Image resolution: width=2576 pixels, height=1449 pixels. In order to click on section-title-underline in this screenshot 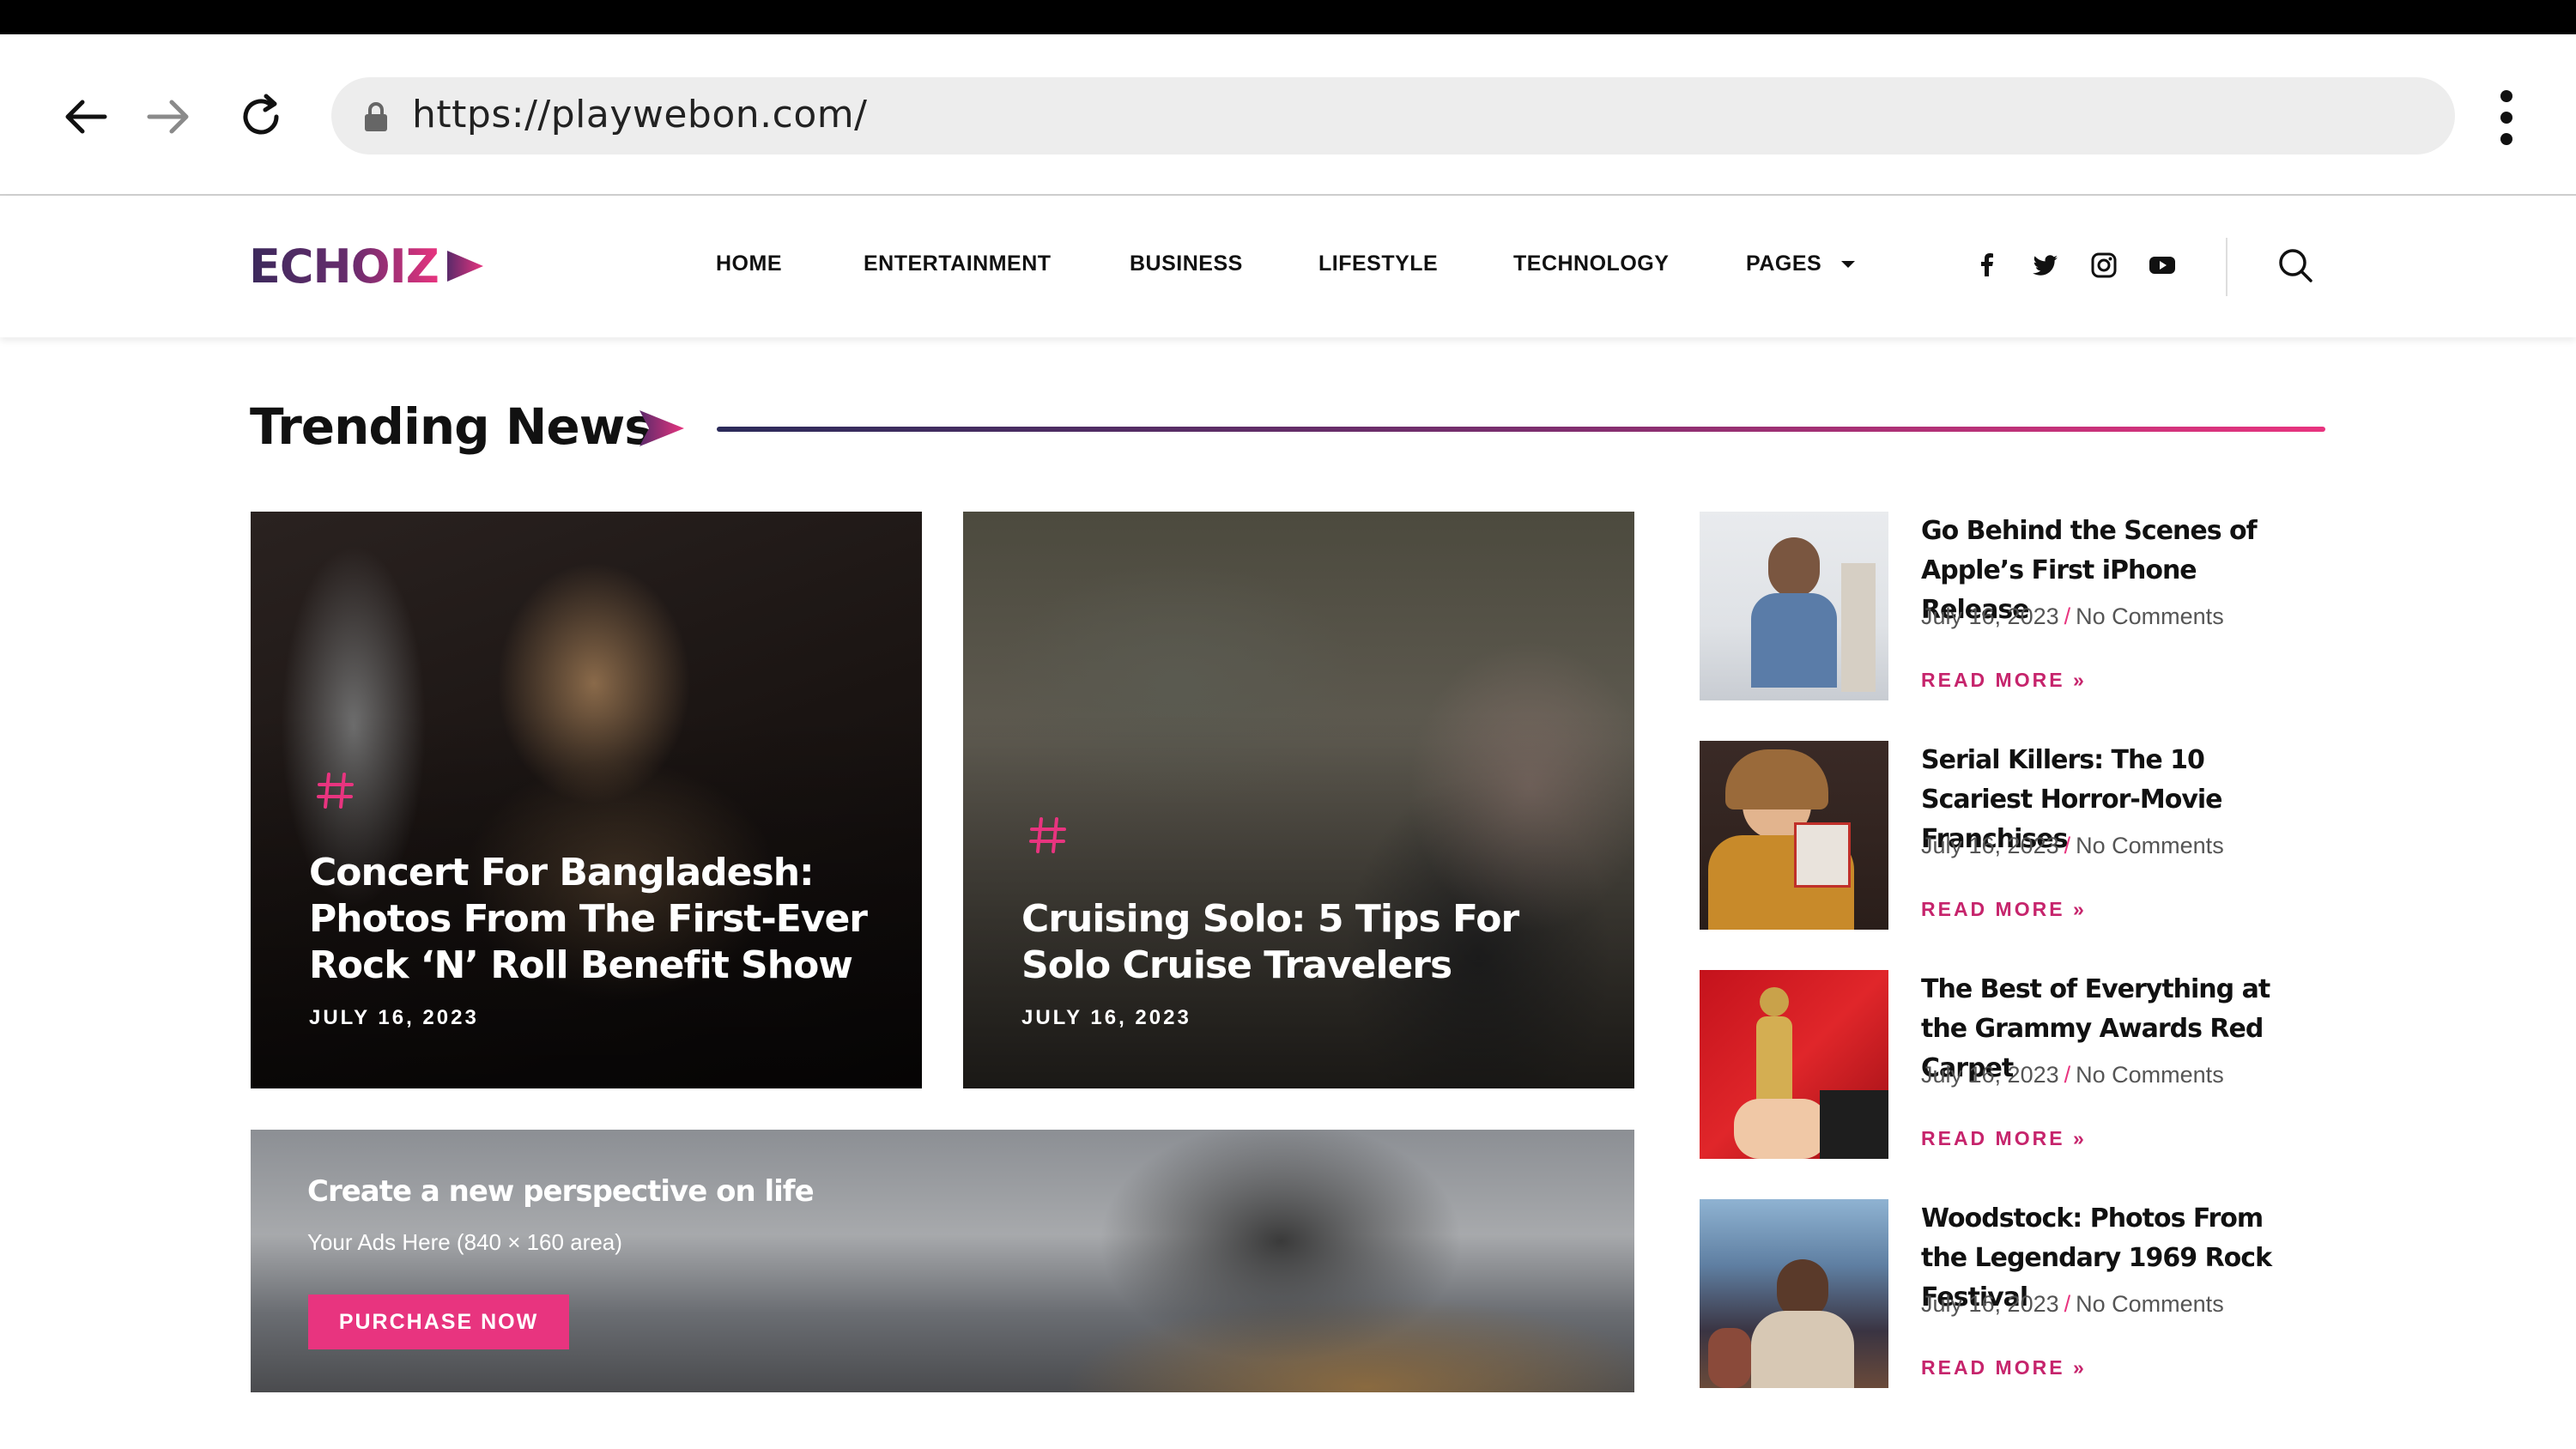, I will do `click(1521, 429)`.